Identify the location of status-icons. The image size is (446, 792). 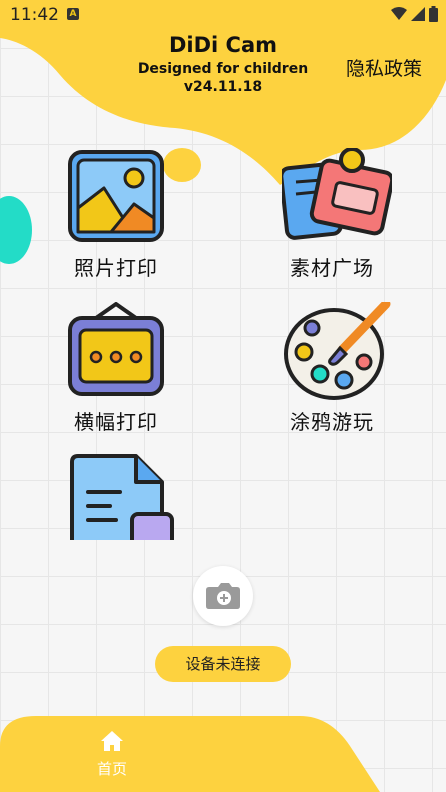
(414, 14).